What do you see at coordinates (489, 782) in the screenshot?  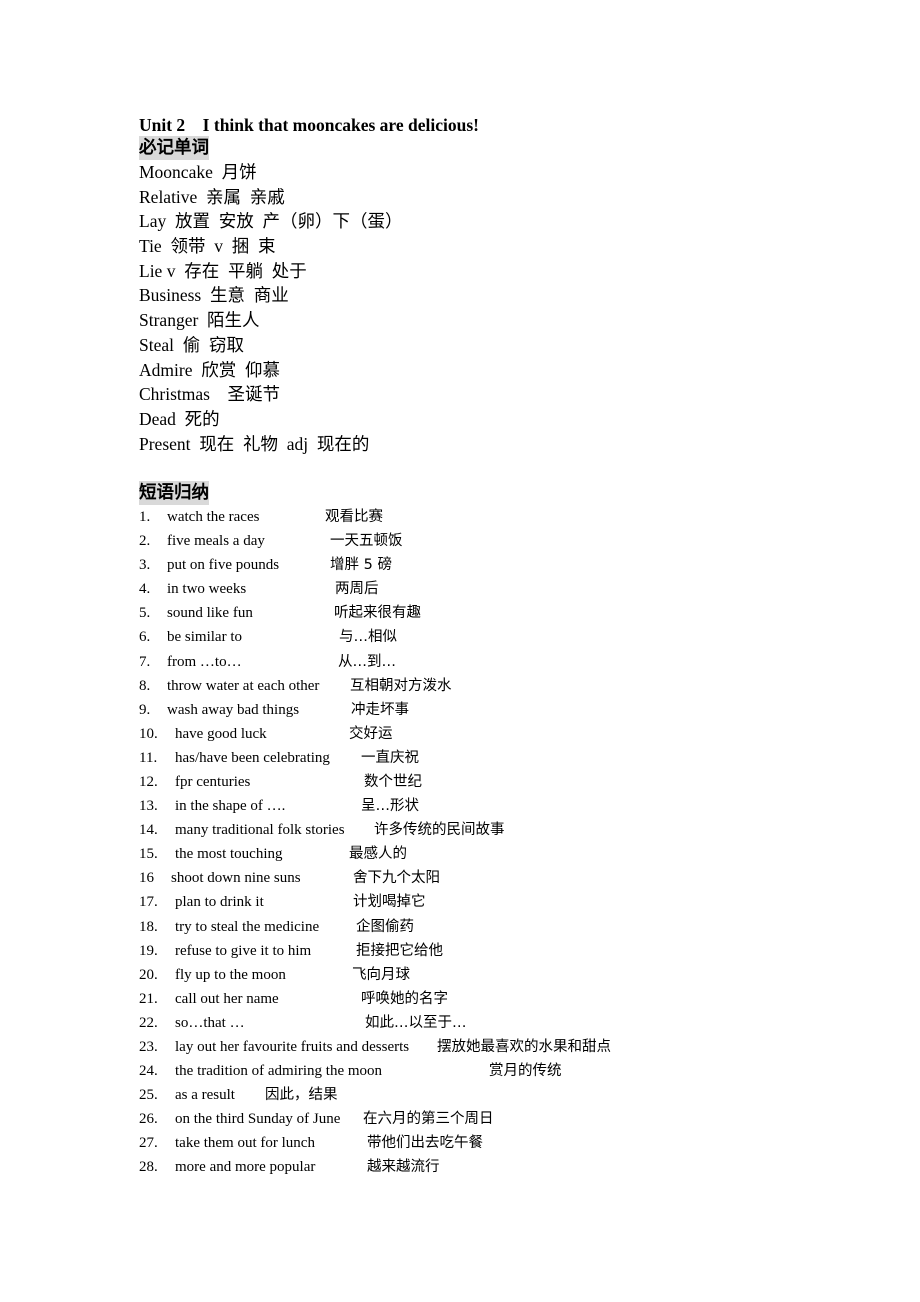 I see `phrase-item: 12. fpr centuries 数个世纪` at bounding box center [489, 782].